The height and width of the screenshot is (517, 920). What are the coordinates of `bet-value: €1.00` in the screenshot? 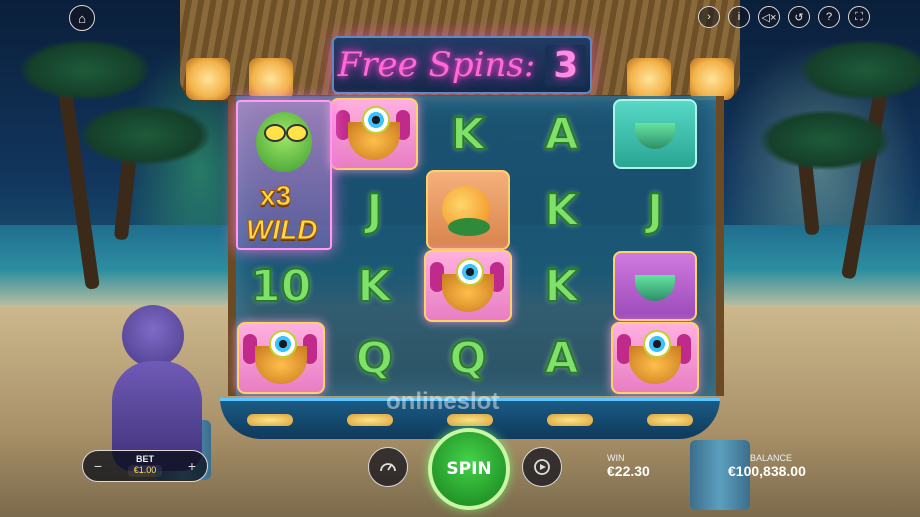 It's located at (145, 471).